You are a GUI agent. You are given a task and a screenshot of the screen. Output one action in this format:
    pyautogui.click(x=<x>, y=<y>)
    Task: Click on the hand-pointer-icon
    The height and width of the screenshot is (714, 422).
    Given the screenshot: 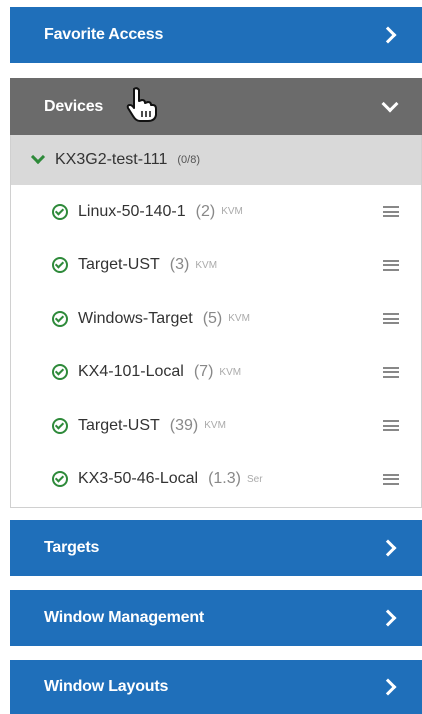 What is the action you would take?
    pyautogui.click(x=141, y=104)
    